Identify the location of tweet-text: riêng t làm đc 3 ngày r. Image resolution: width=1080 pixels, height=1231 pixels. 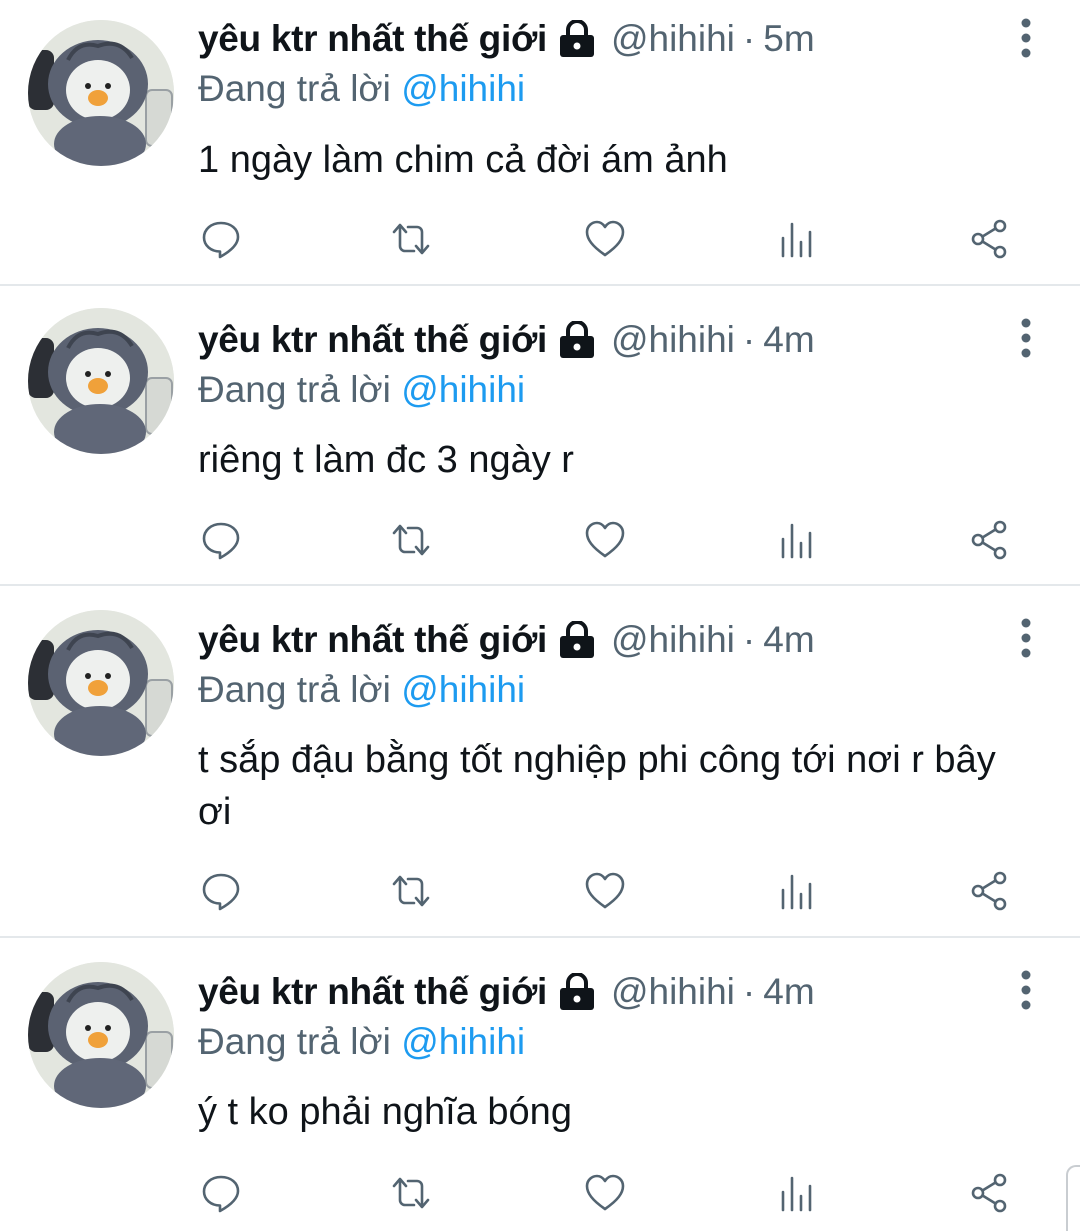
(386, 460).